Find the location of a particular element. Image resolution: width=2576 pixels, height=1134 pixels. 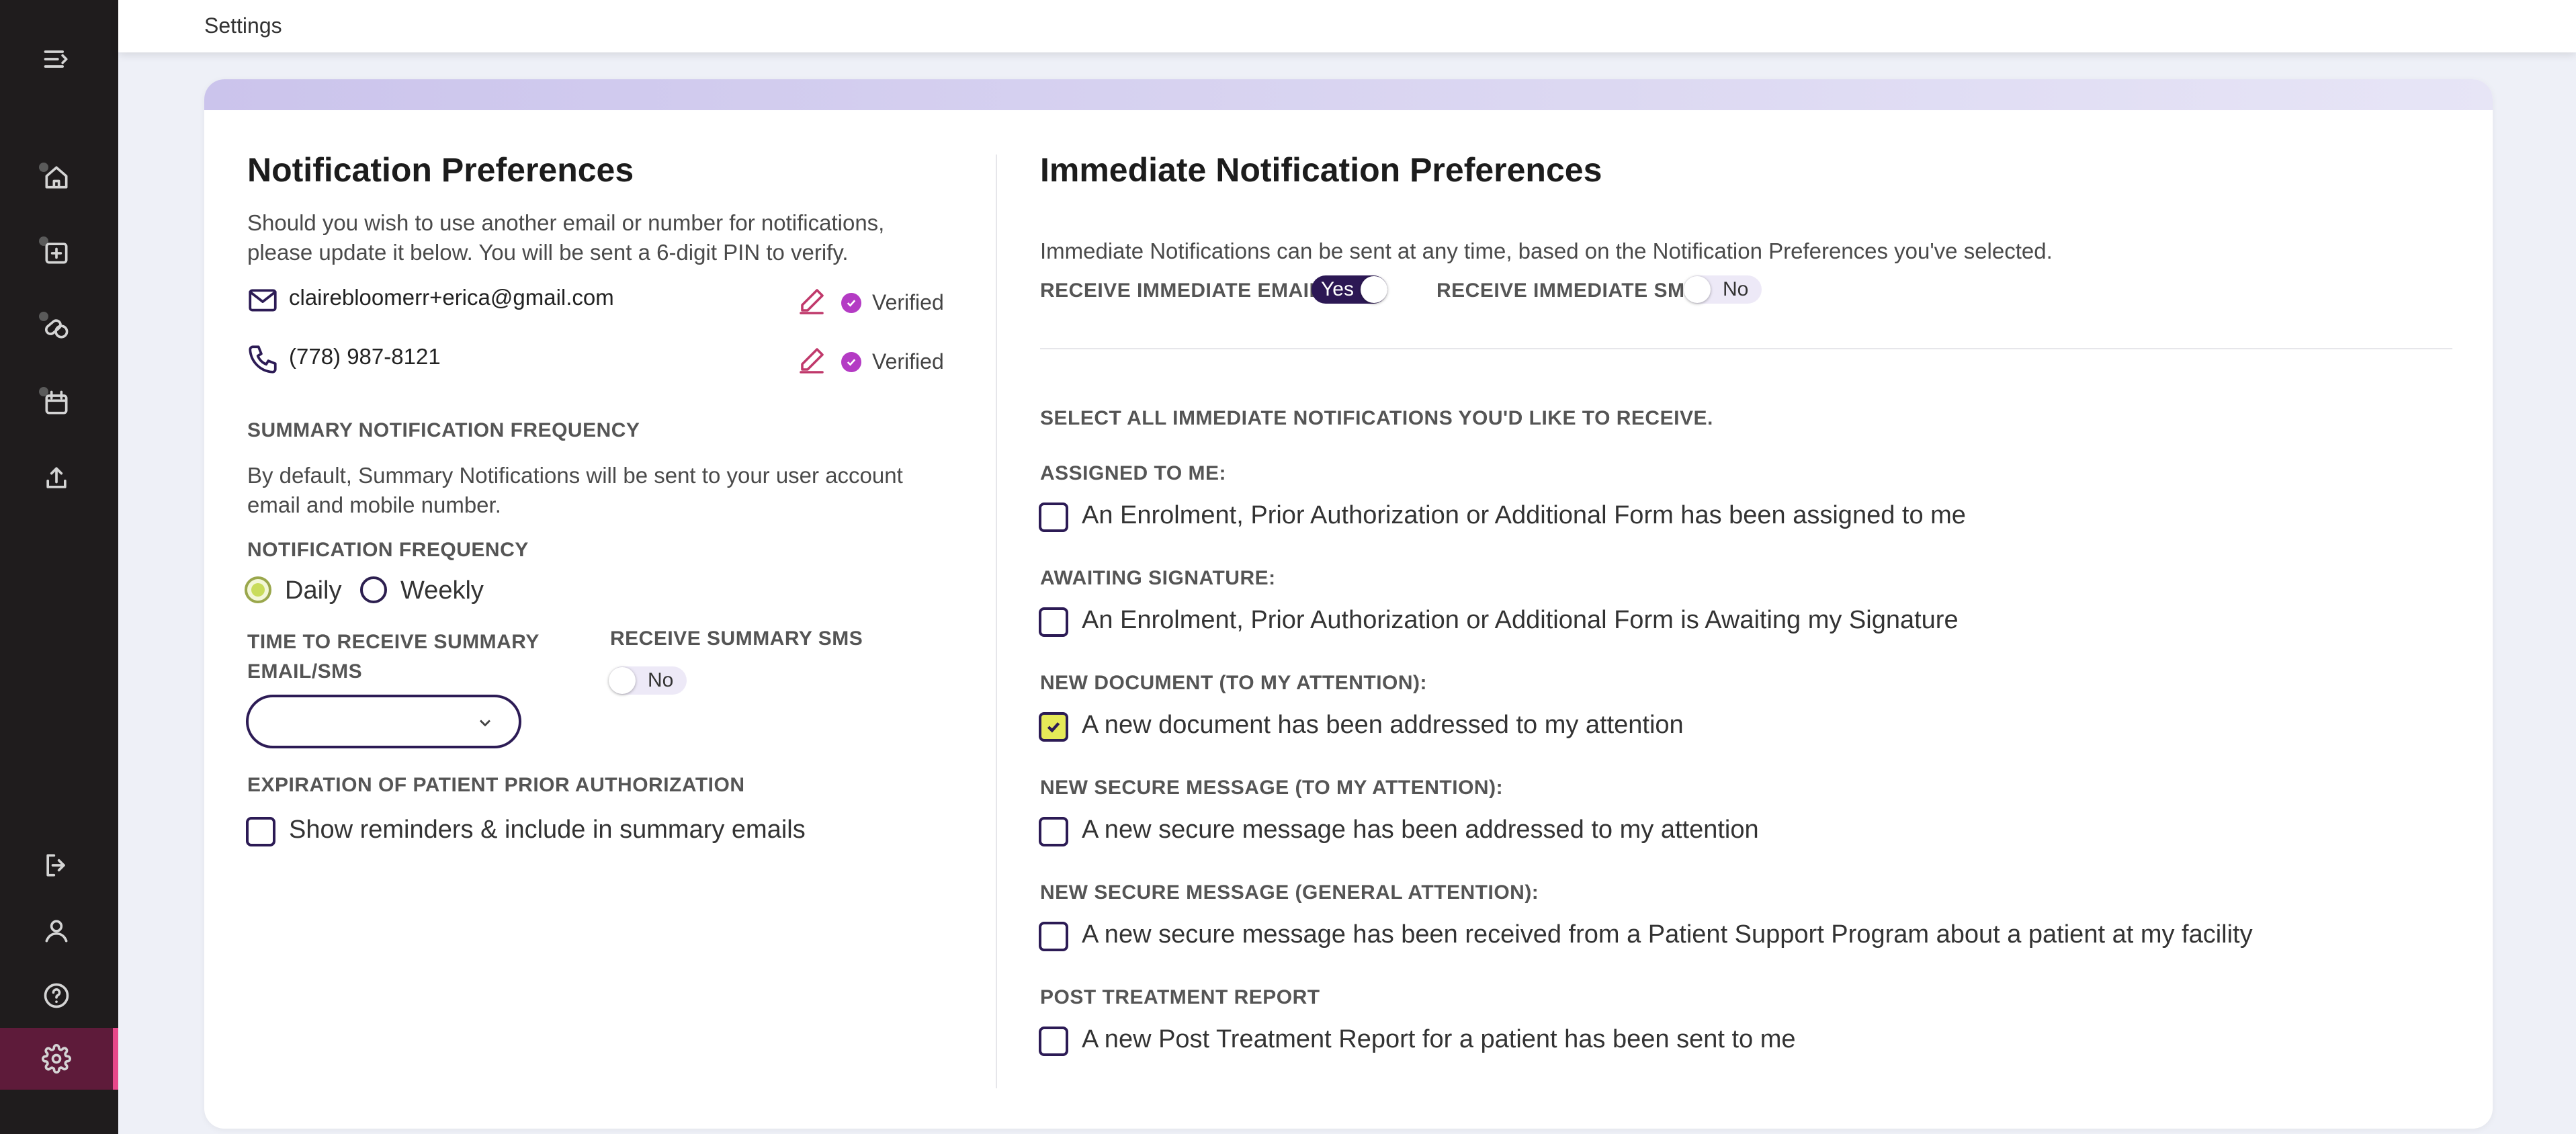

expiration-reminder-checkbox is located at coordinates (260, 831).